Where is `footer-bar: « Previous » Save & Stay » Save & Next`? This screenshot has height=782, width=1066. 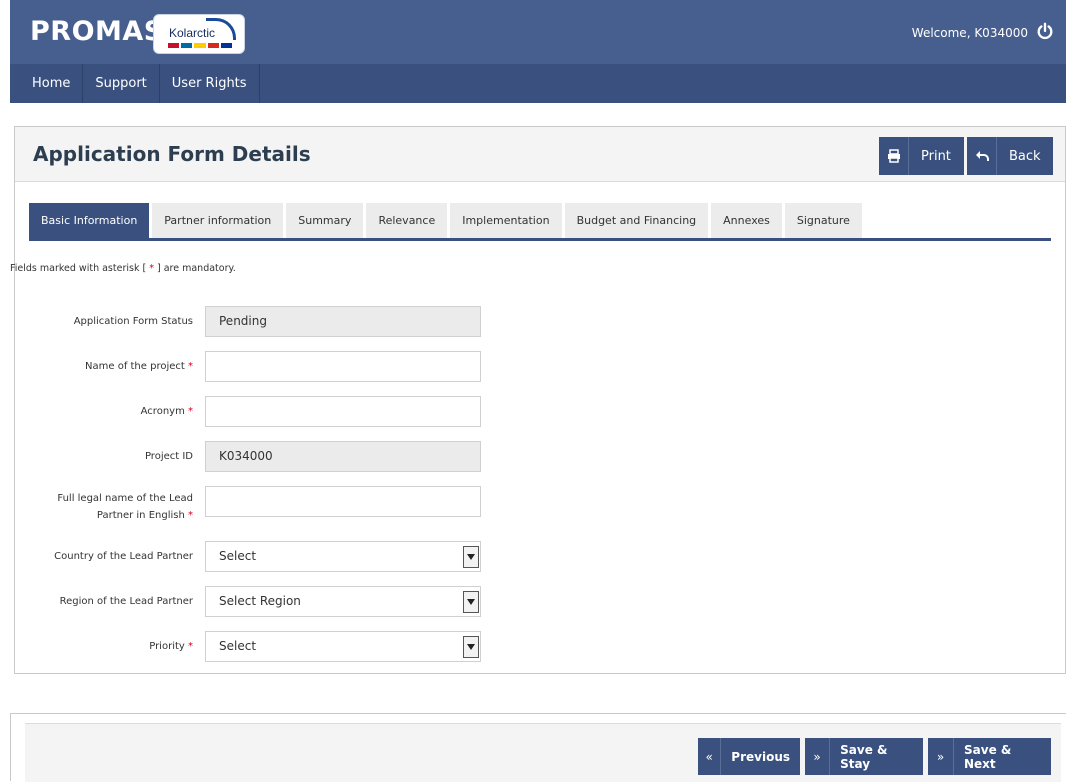 footer-bar: « Previous » Save & Stay » Save & Next is located at coordinates (538, 747).